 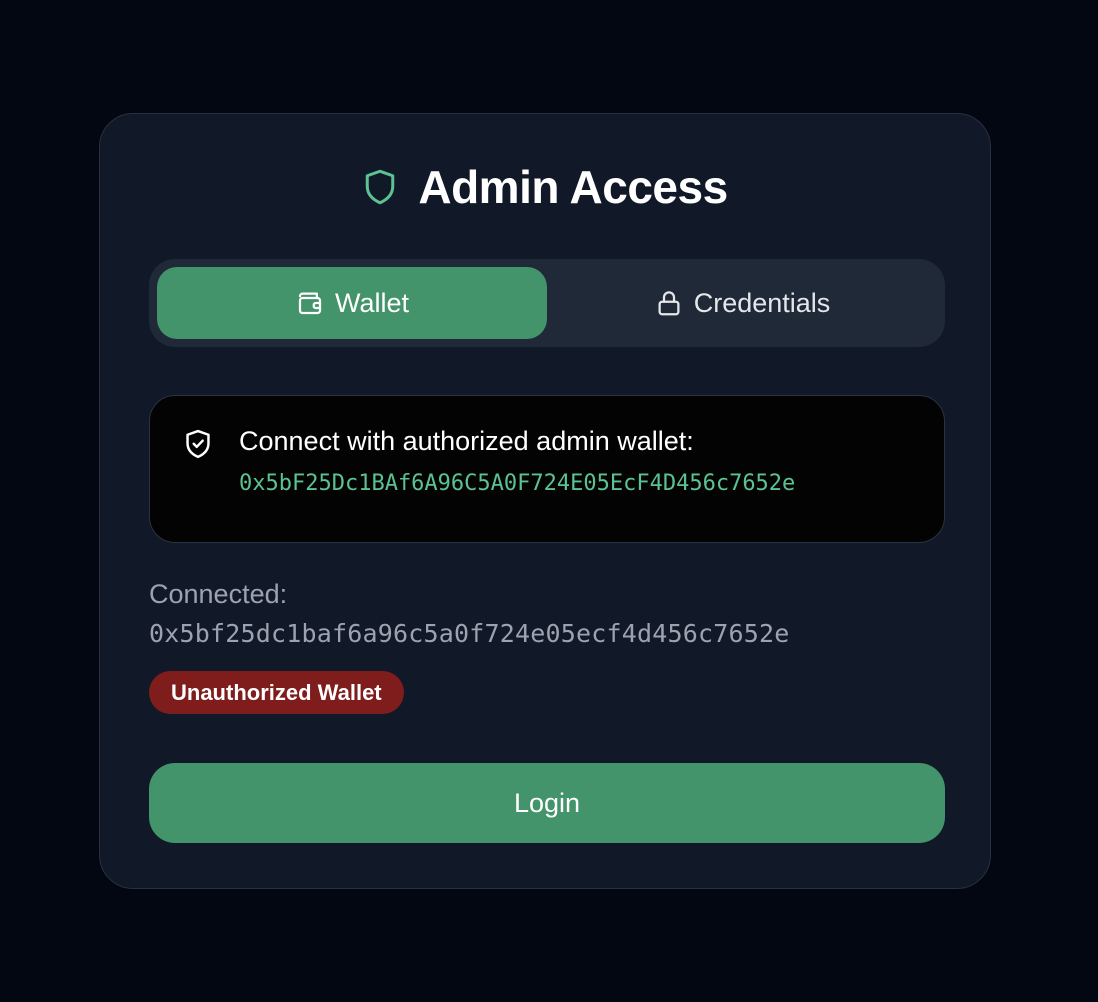 I want to click on lock-icon, so click(x=669, y=303).